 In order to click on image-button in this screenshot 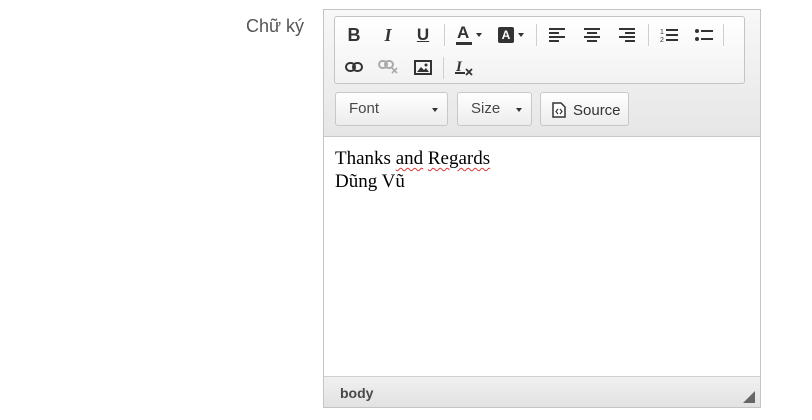, I will do `click(423, 67)`.